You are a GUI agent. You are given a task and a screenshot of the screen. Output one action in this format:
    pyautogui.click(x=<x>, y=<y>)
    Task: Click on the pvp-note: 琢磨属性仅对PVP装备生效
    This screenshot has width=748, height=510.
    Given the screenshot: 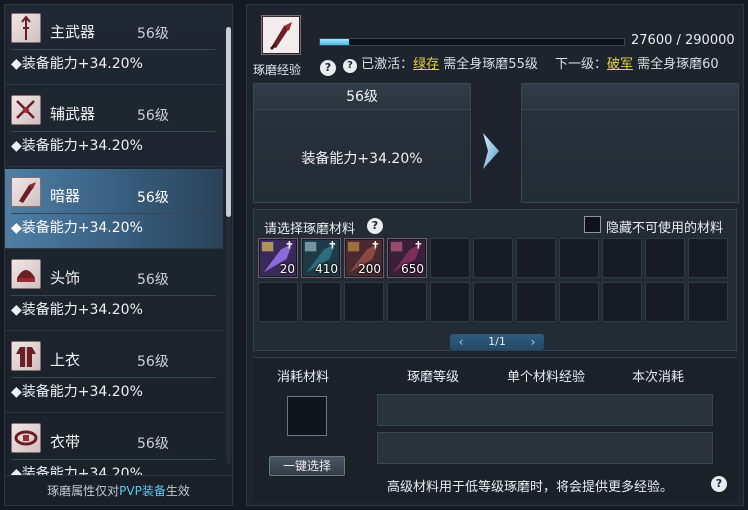 What is the action you would take?
    pyautogui.click(x=118, y=490)
    